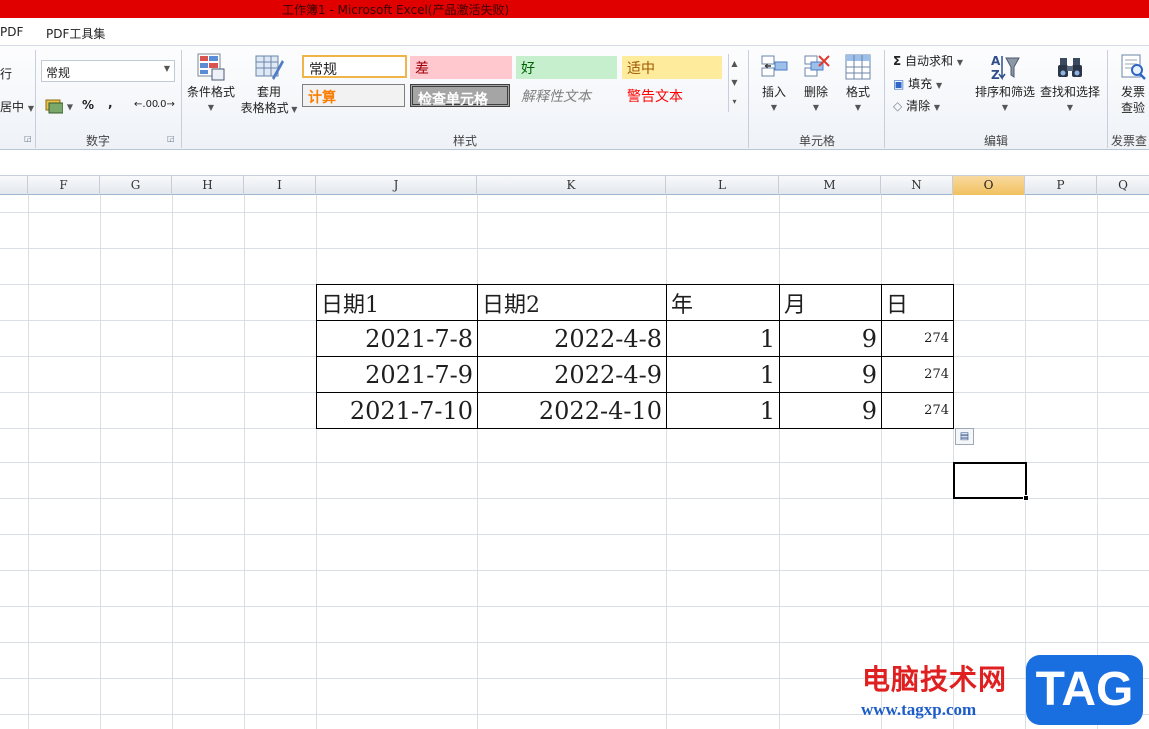 The width and height of the screenshot is (1149, 729). I want to click on number-group-label: 数字, so click(98, 141).